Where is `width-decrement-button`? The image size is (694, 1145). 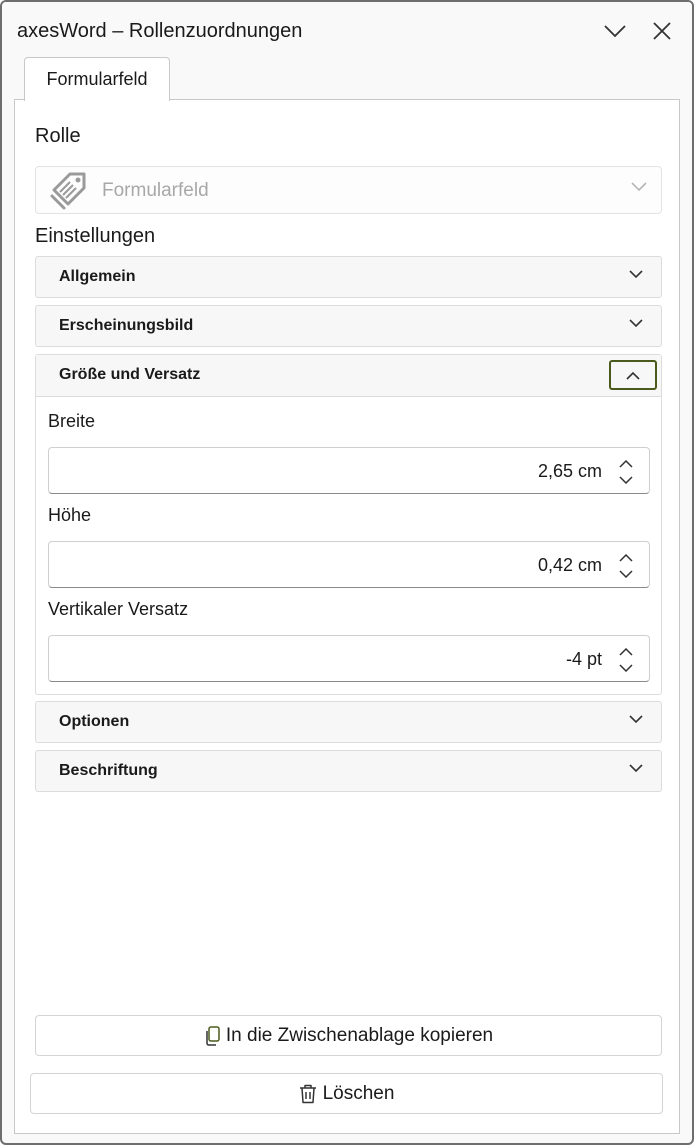
width-decrement-button is located at coordinates (626, 480).